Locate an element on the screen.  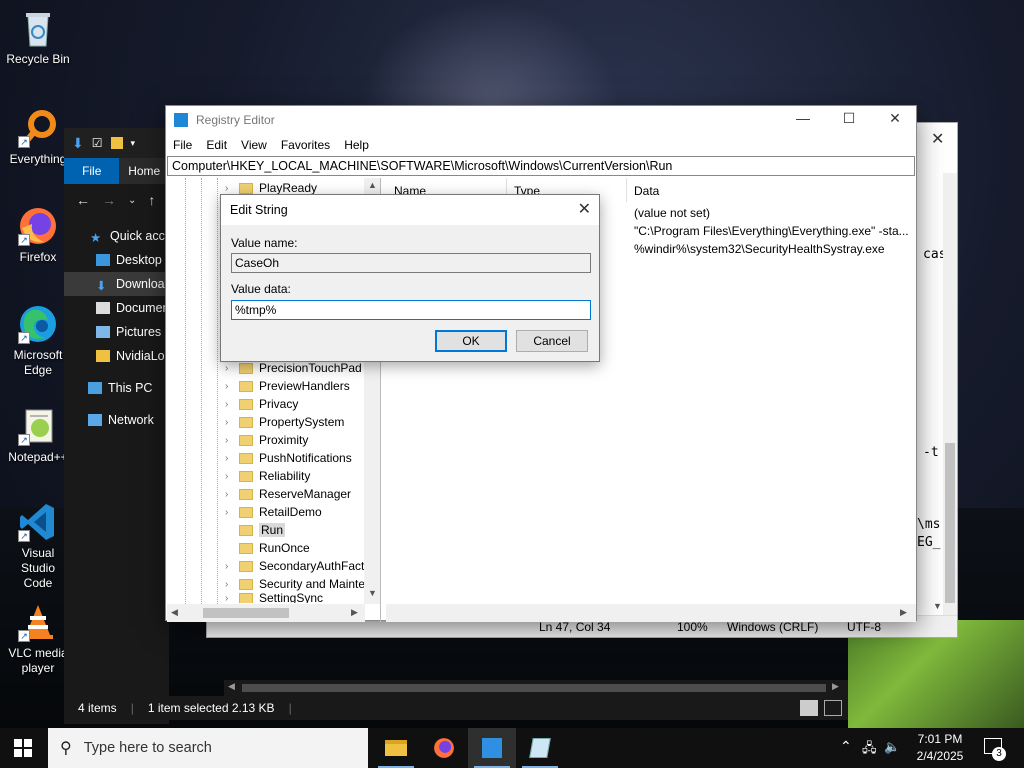
sidebar-item-pictures: Pictures is located at coordinates (116, 332).